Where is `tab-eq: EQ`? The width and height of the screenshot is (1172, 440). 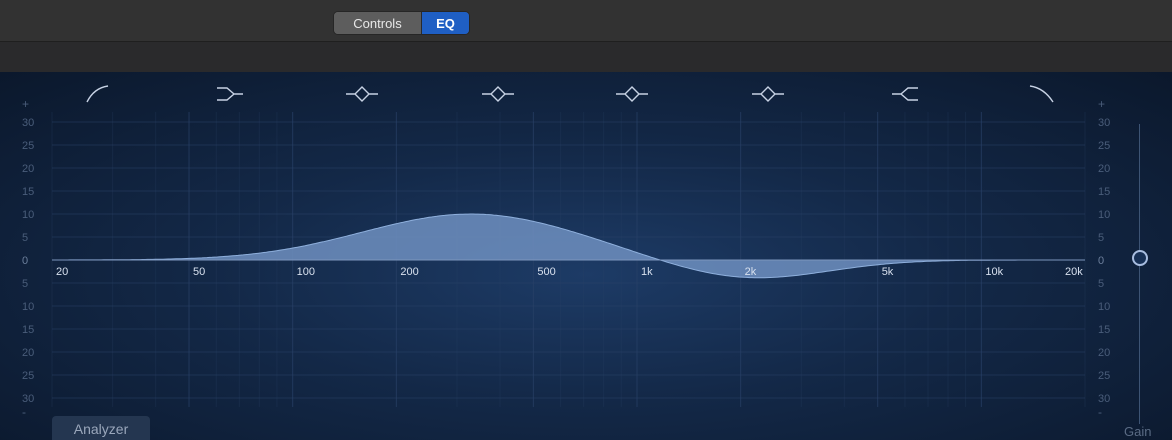 tab-eq: EQ is located at coordinates (445, 23).